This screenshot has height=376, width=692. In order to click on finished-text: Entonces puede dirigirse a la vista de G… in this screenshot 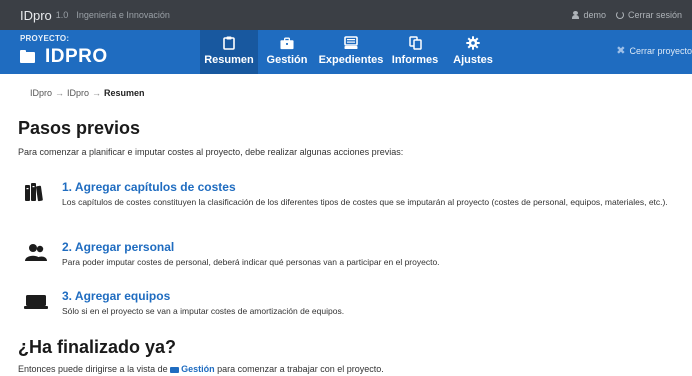, I will do `click(201, 369)`.